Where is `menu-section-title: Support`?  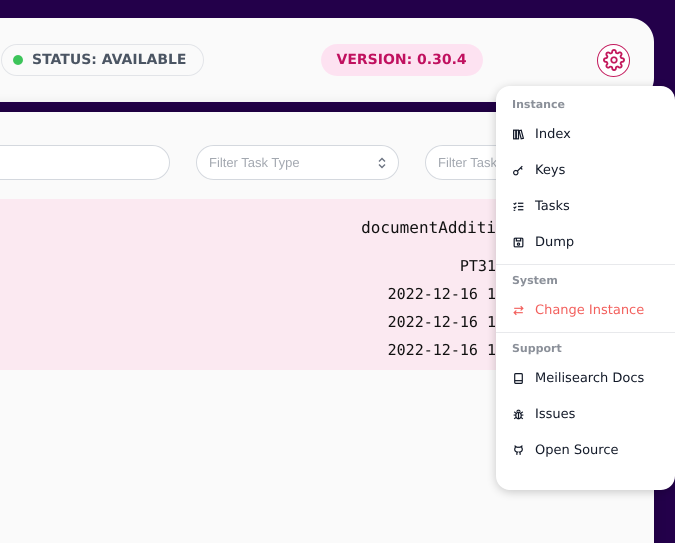 menu-section-title: Support is located at coordinates (537, 349).